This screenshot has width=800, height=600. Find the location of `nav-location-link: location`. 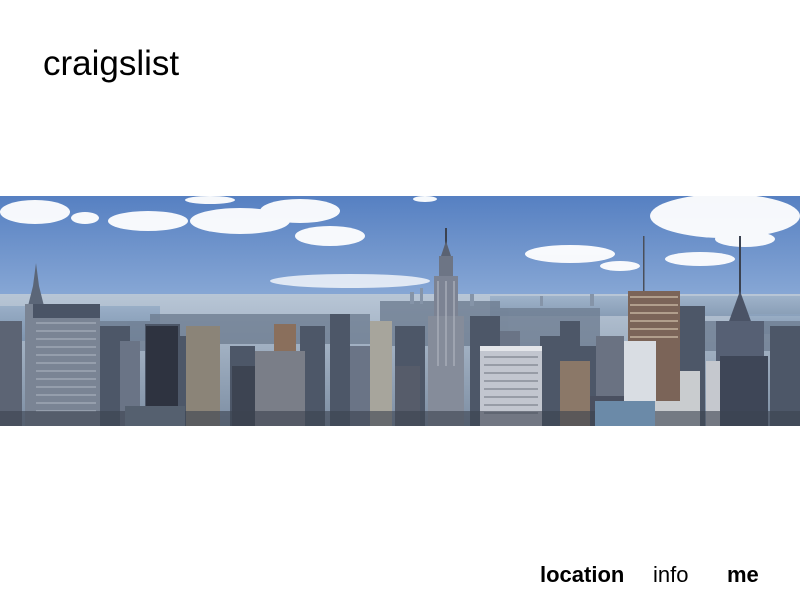

nav-location-link: location is located at coordinates (582, 575).